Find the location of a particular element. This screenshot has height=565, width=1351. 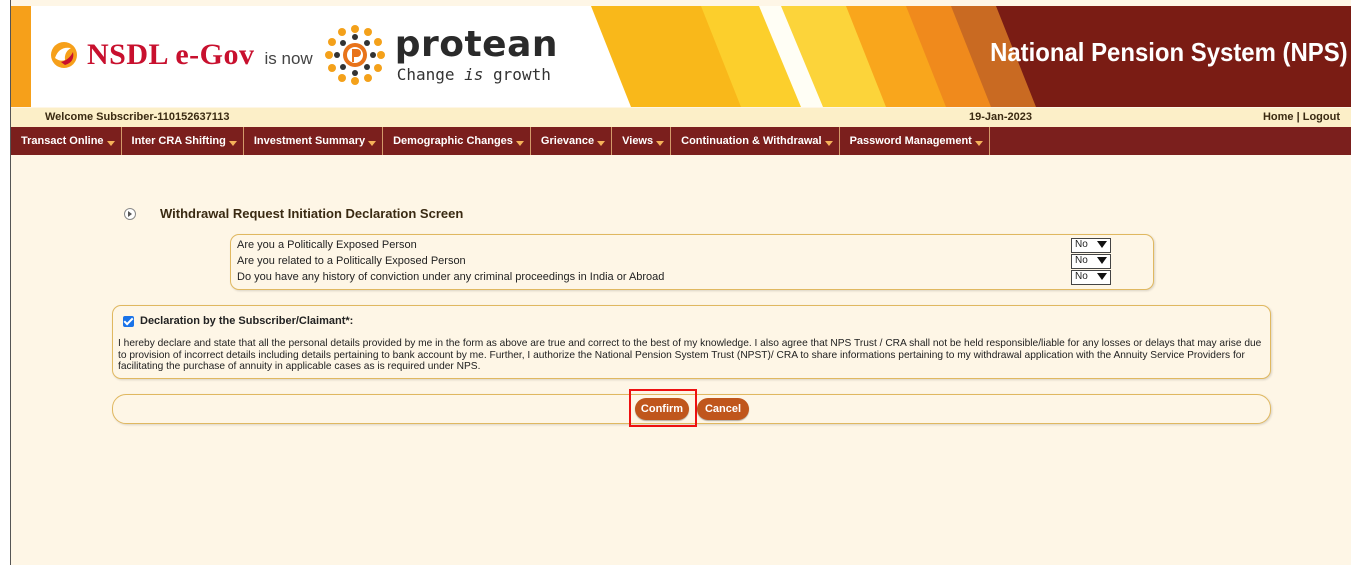

declaration-header: Declaration by the Subscriber/Claimant*: is located at coordinates (238, 321).